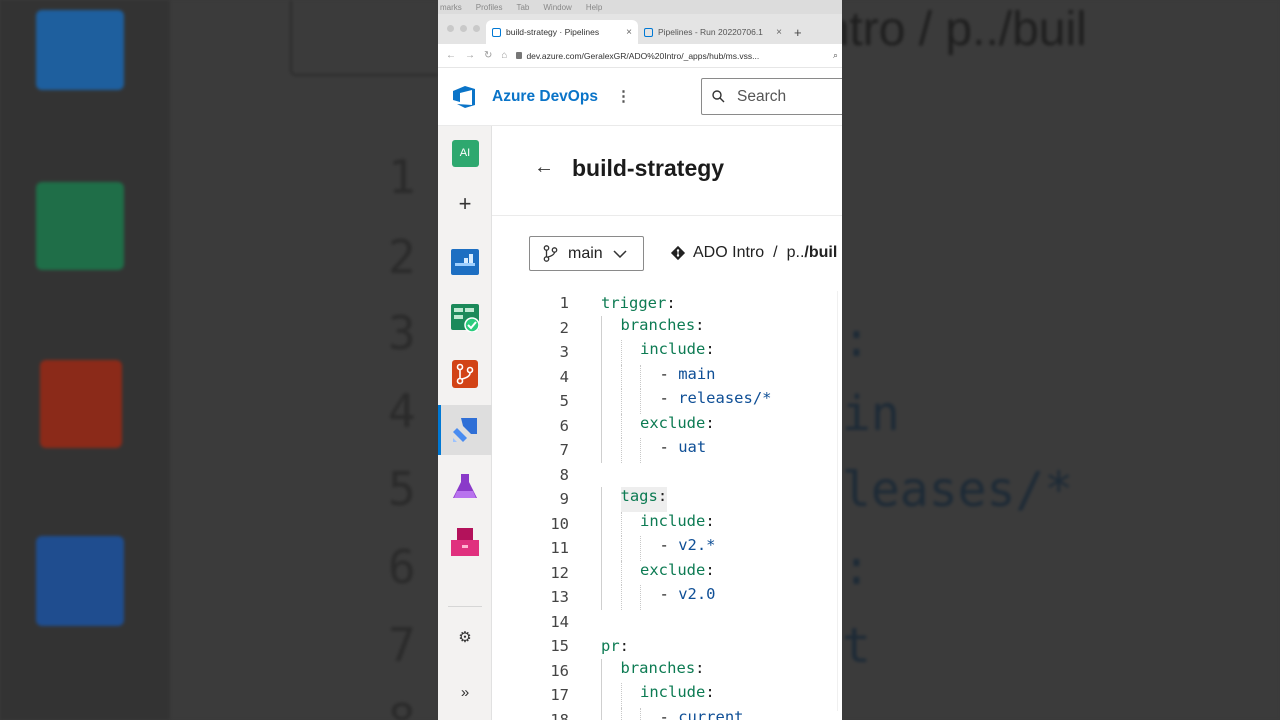 This screenshot has width=1280, height=720. Describe the element at coordinates (450, 28) in the screenshot. I see `close-window-button` at that location.